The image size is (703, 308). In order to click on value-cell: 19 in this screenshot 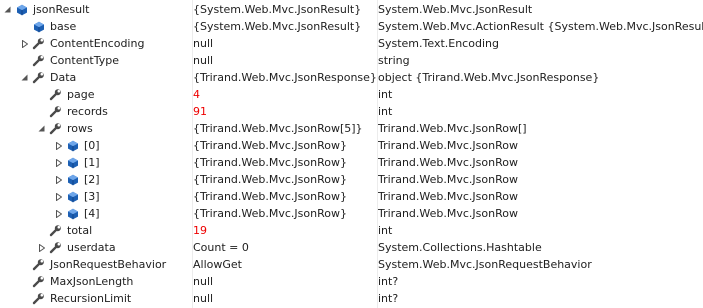, I will do `click(285, 230)`.